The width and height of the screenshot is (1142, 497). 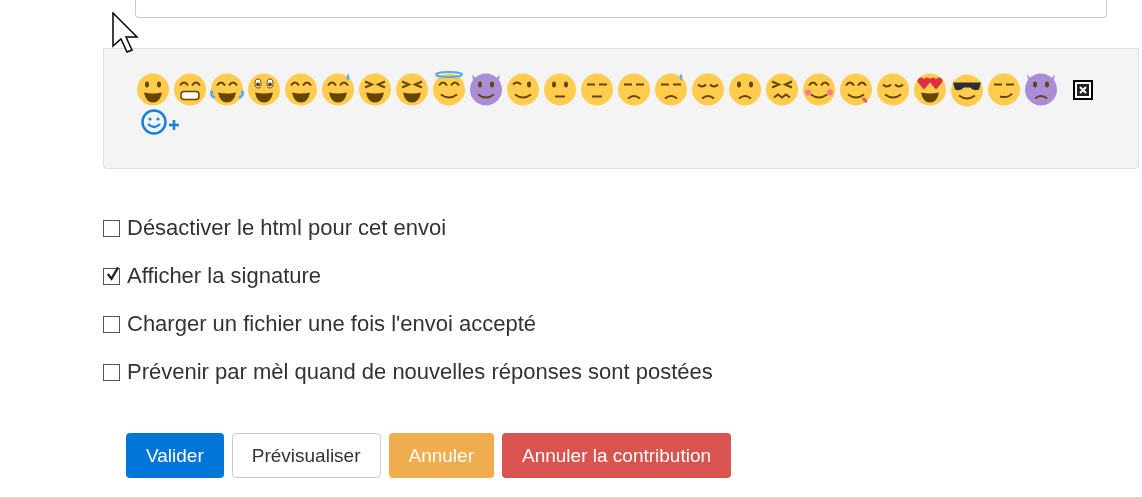 I want to click on broken-image-icon, so click(x=1083, y=89).